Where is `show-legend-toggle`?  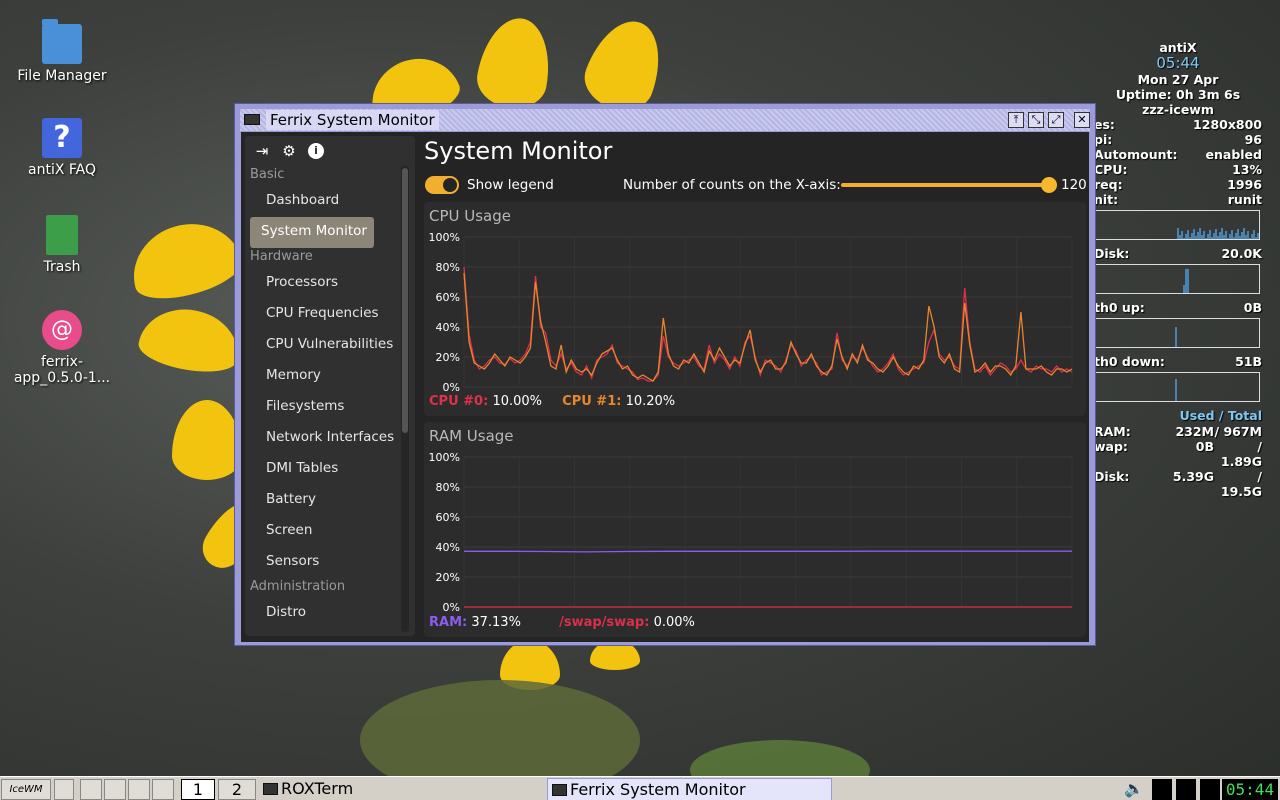 show-legend-toggle is located at coordinates (442, 185).